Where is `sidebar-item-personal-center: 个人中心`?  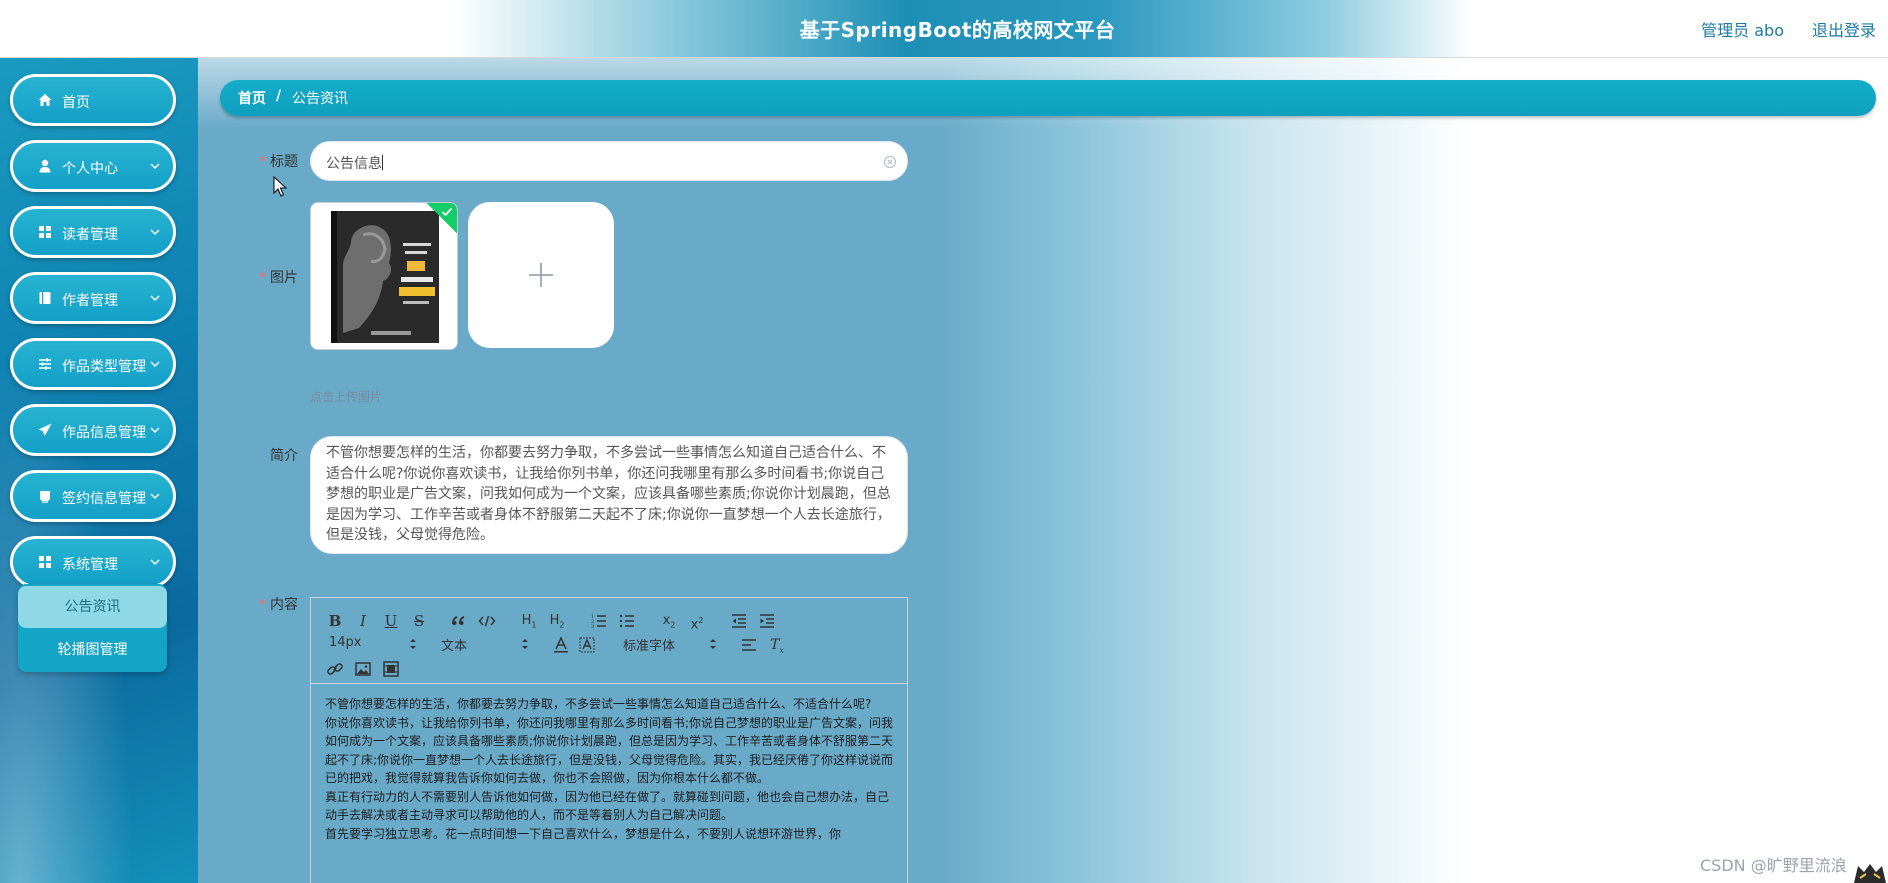
sidebar-item-personal-center: 个人中心 is located at coordinates (93, 166).